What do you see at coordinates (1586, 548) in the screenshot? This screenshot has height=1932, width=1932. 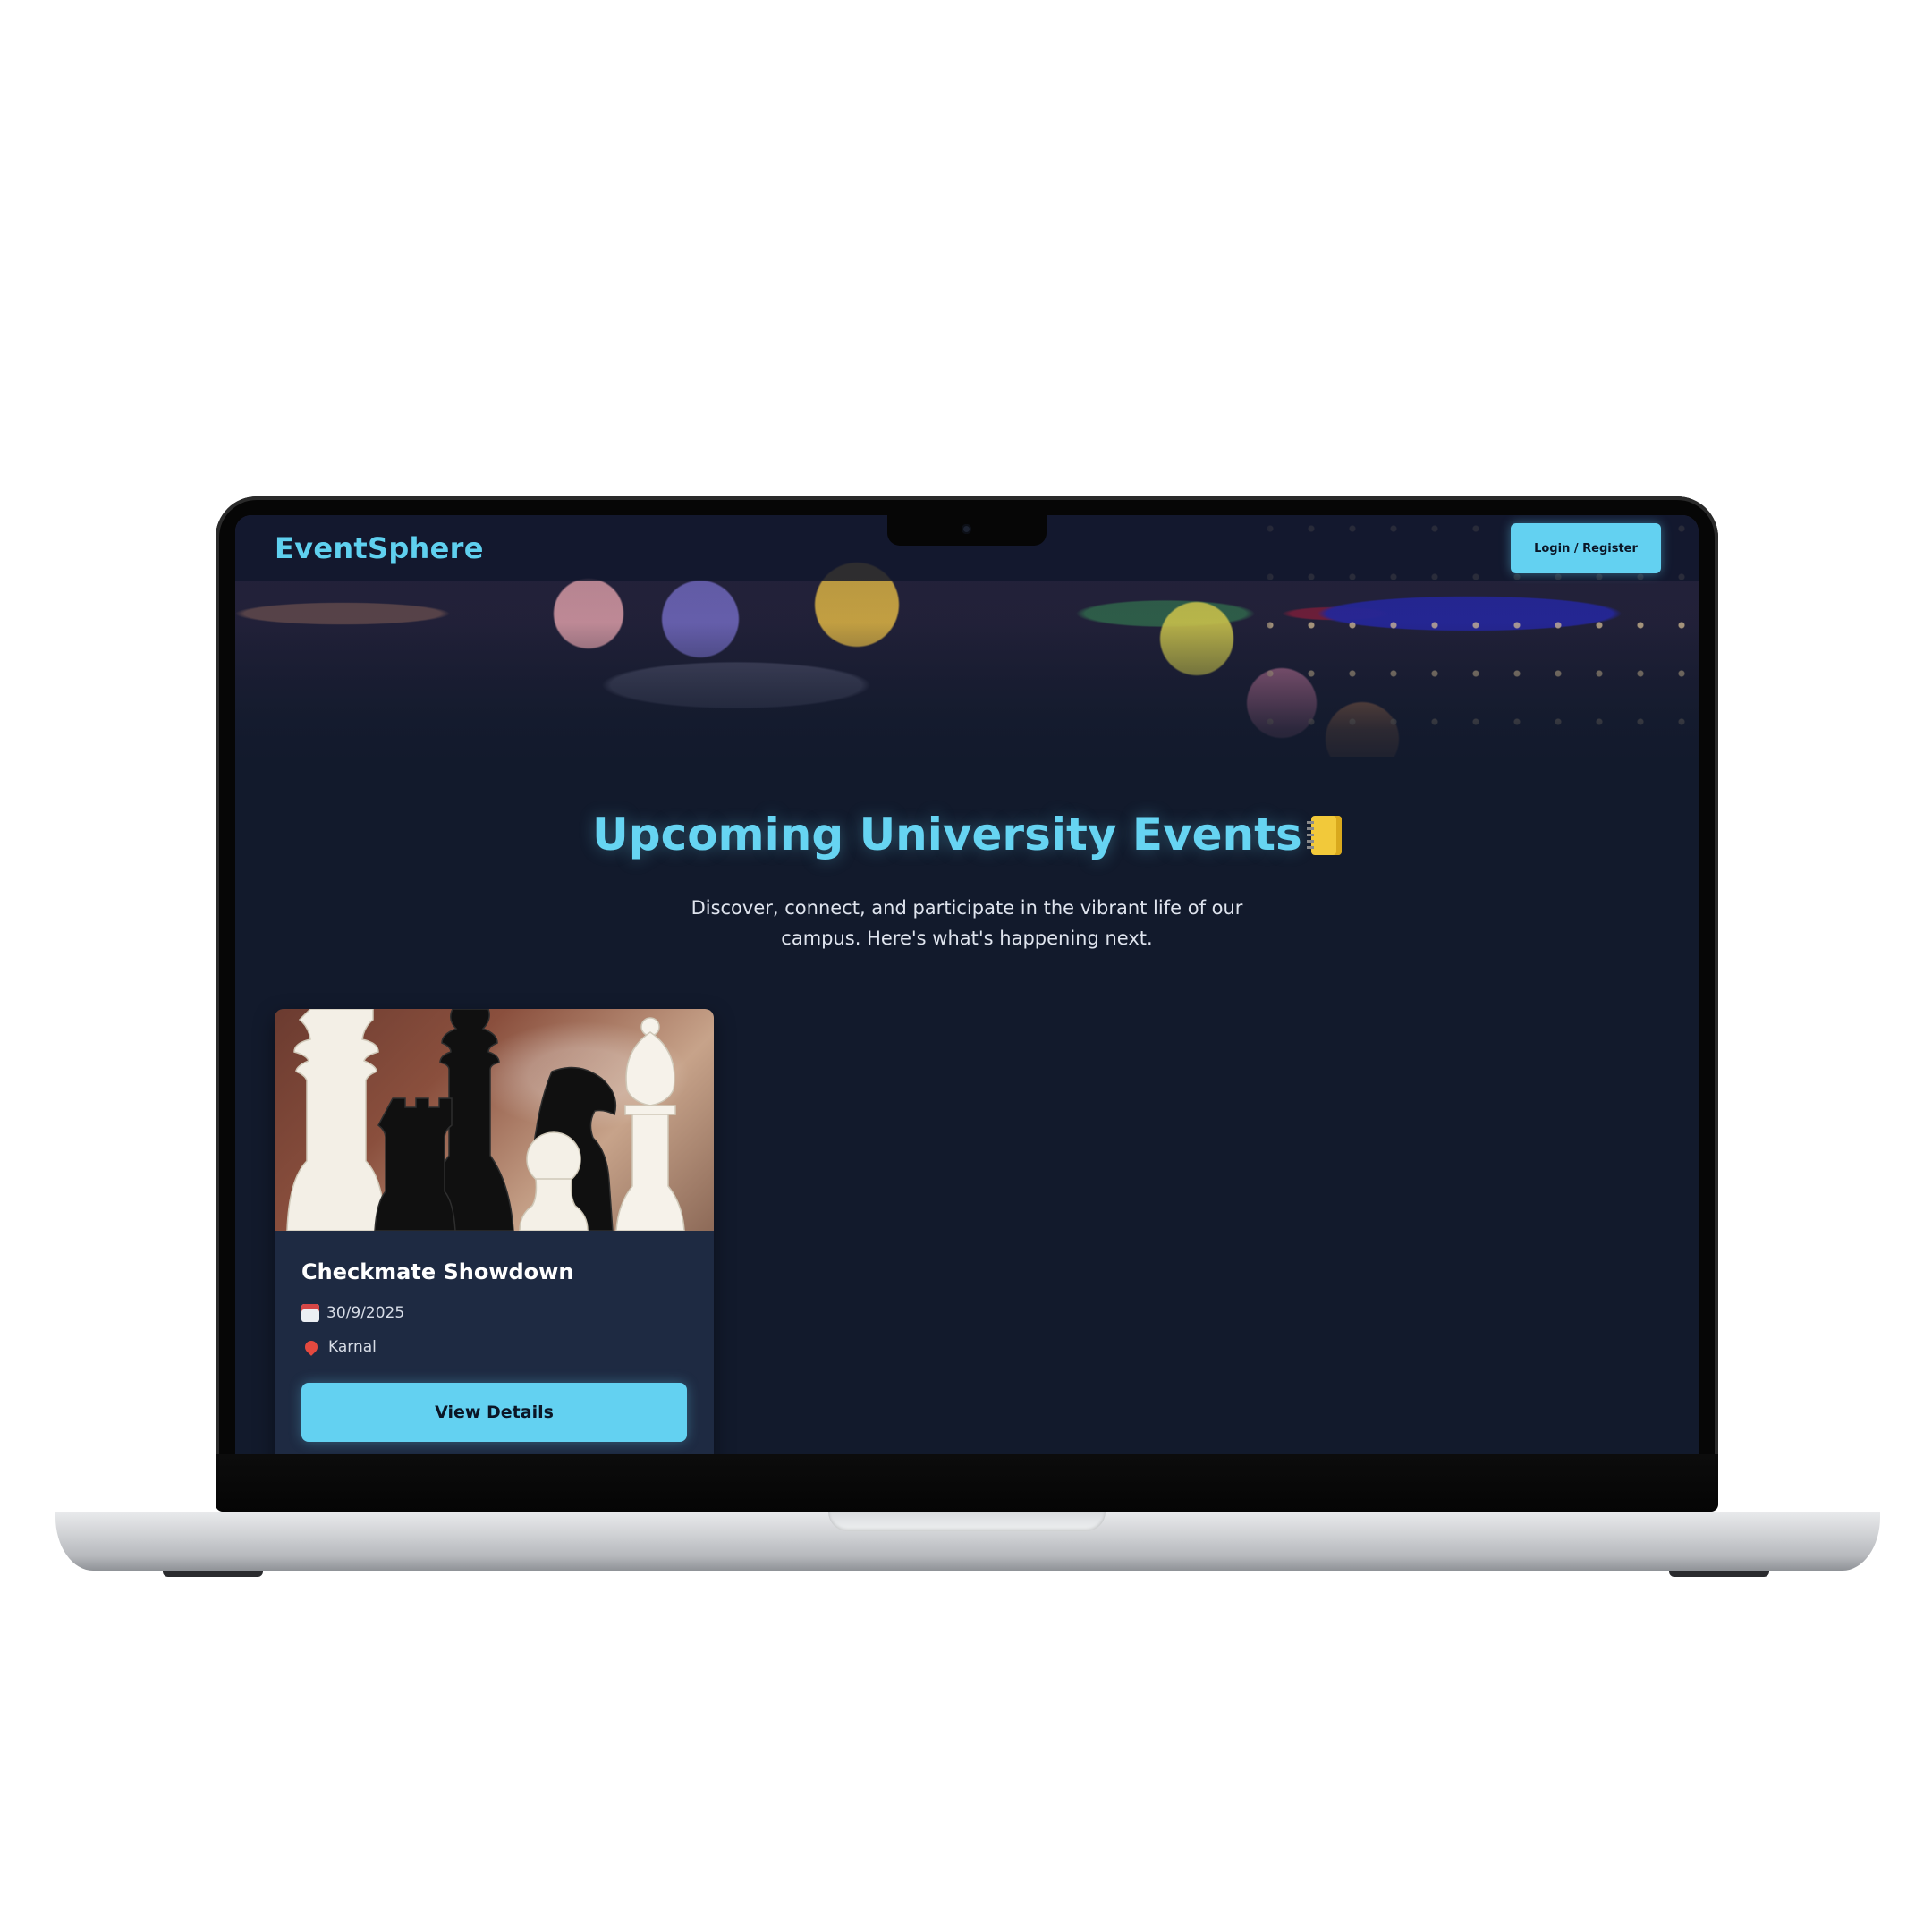 I see `login-register-button: Login / Register` at bounding box center [1586, 548].